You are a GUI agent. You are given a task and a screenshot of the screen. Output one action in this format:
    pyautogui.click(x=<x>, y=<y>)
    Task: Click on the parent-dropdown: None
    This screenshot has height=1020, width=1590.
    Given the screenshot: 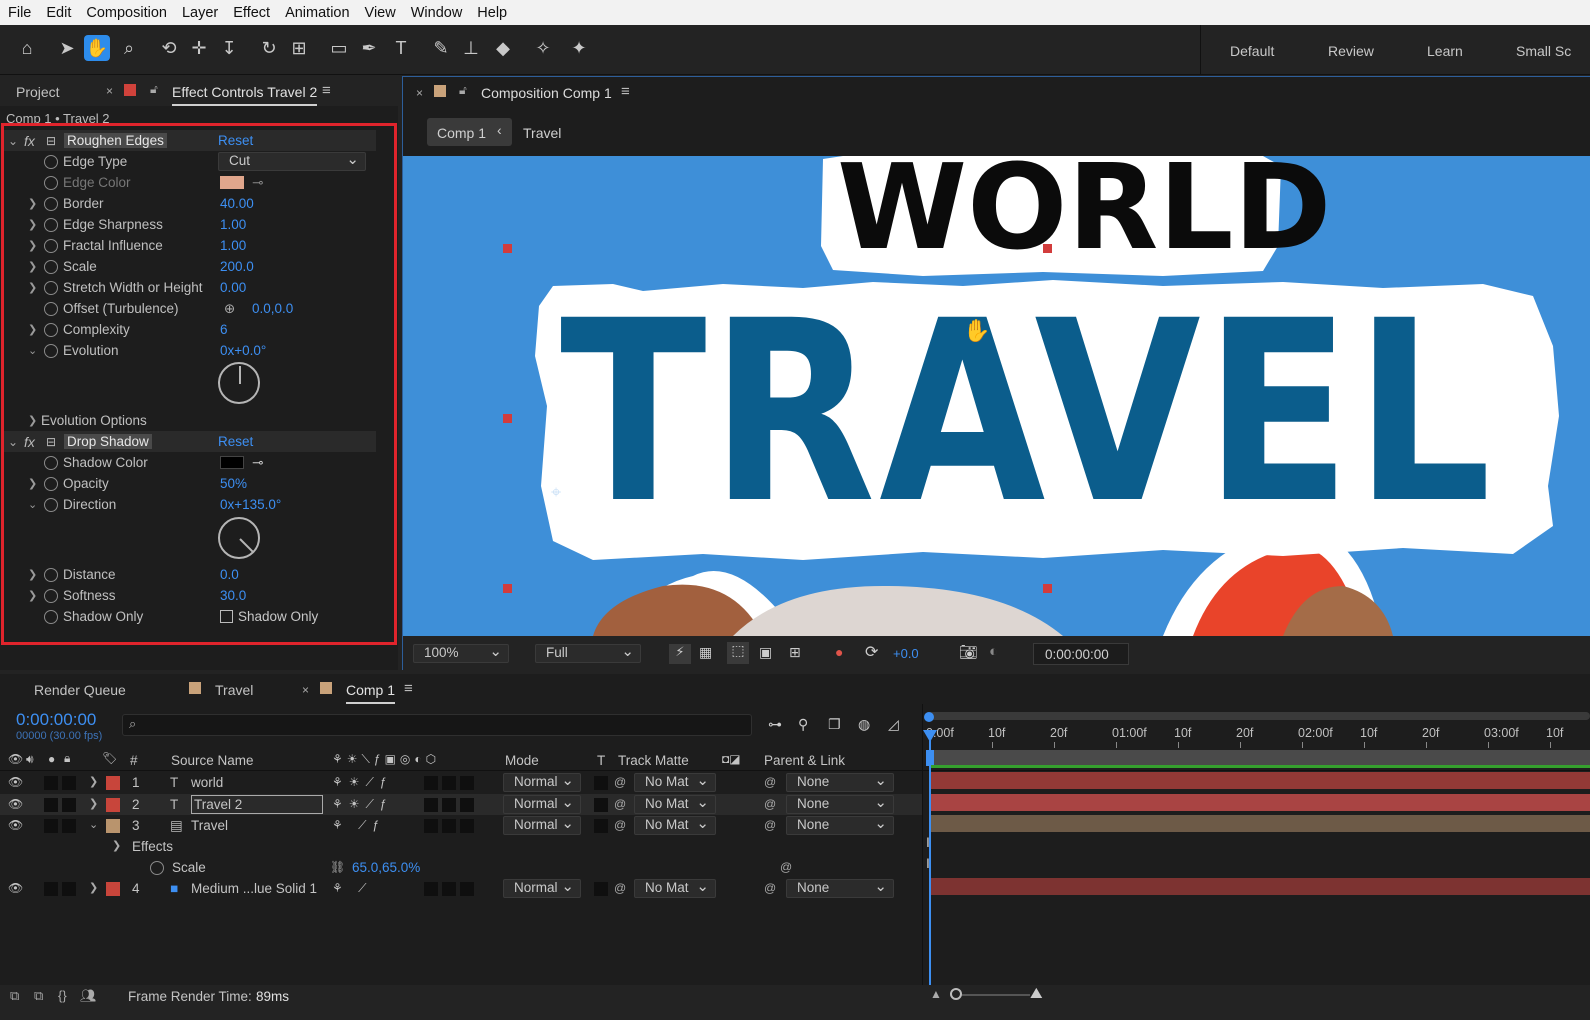 What is the action you would take?
    pyautogui.click(x=840, y=887)
    